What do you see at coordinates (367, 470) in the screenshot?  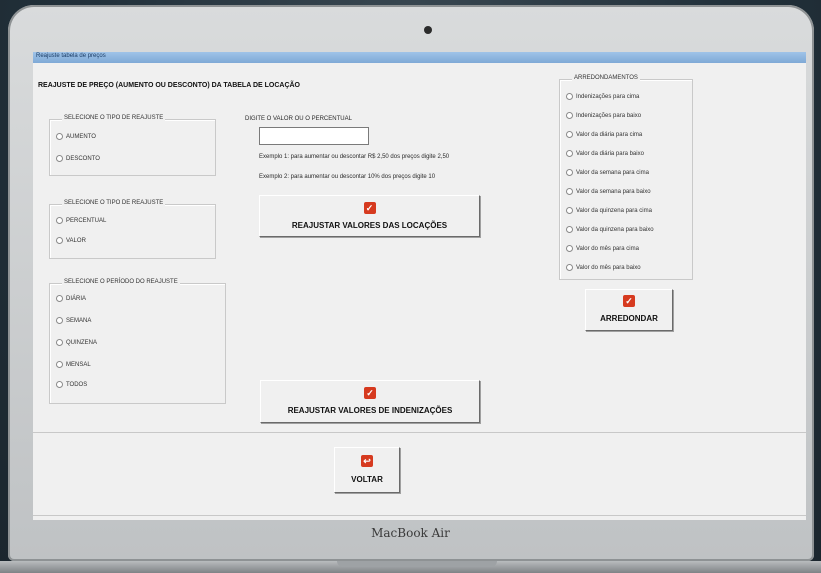 I see `voltar-button: ↩ VOLTAR` at bounding box center [367, 470].